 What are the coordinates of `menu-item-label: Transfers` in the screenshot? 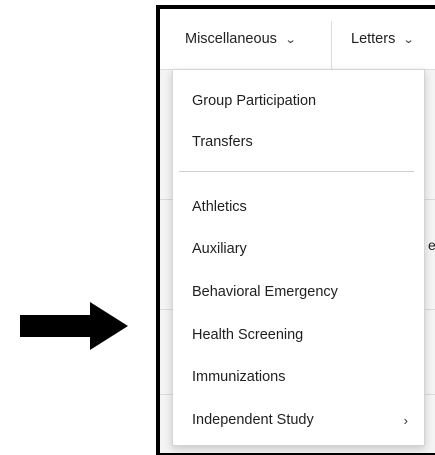 It's located at (222, 142).